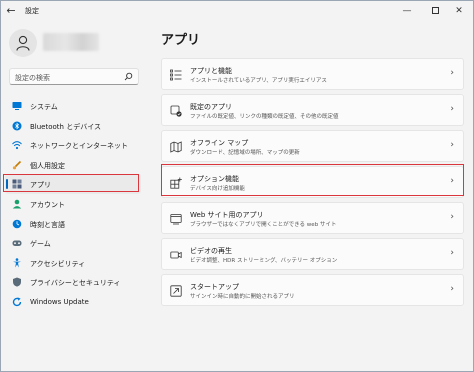  Describe the element at coordinates (47, 204) in the screenshot. I see `sidebar-item-label: アカウント` at that location.